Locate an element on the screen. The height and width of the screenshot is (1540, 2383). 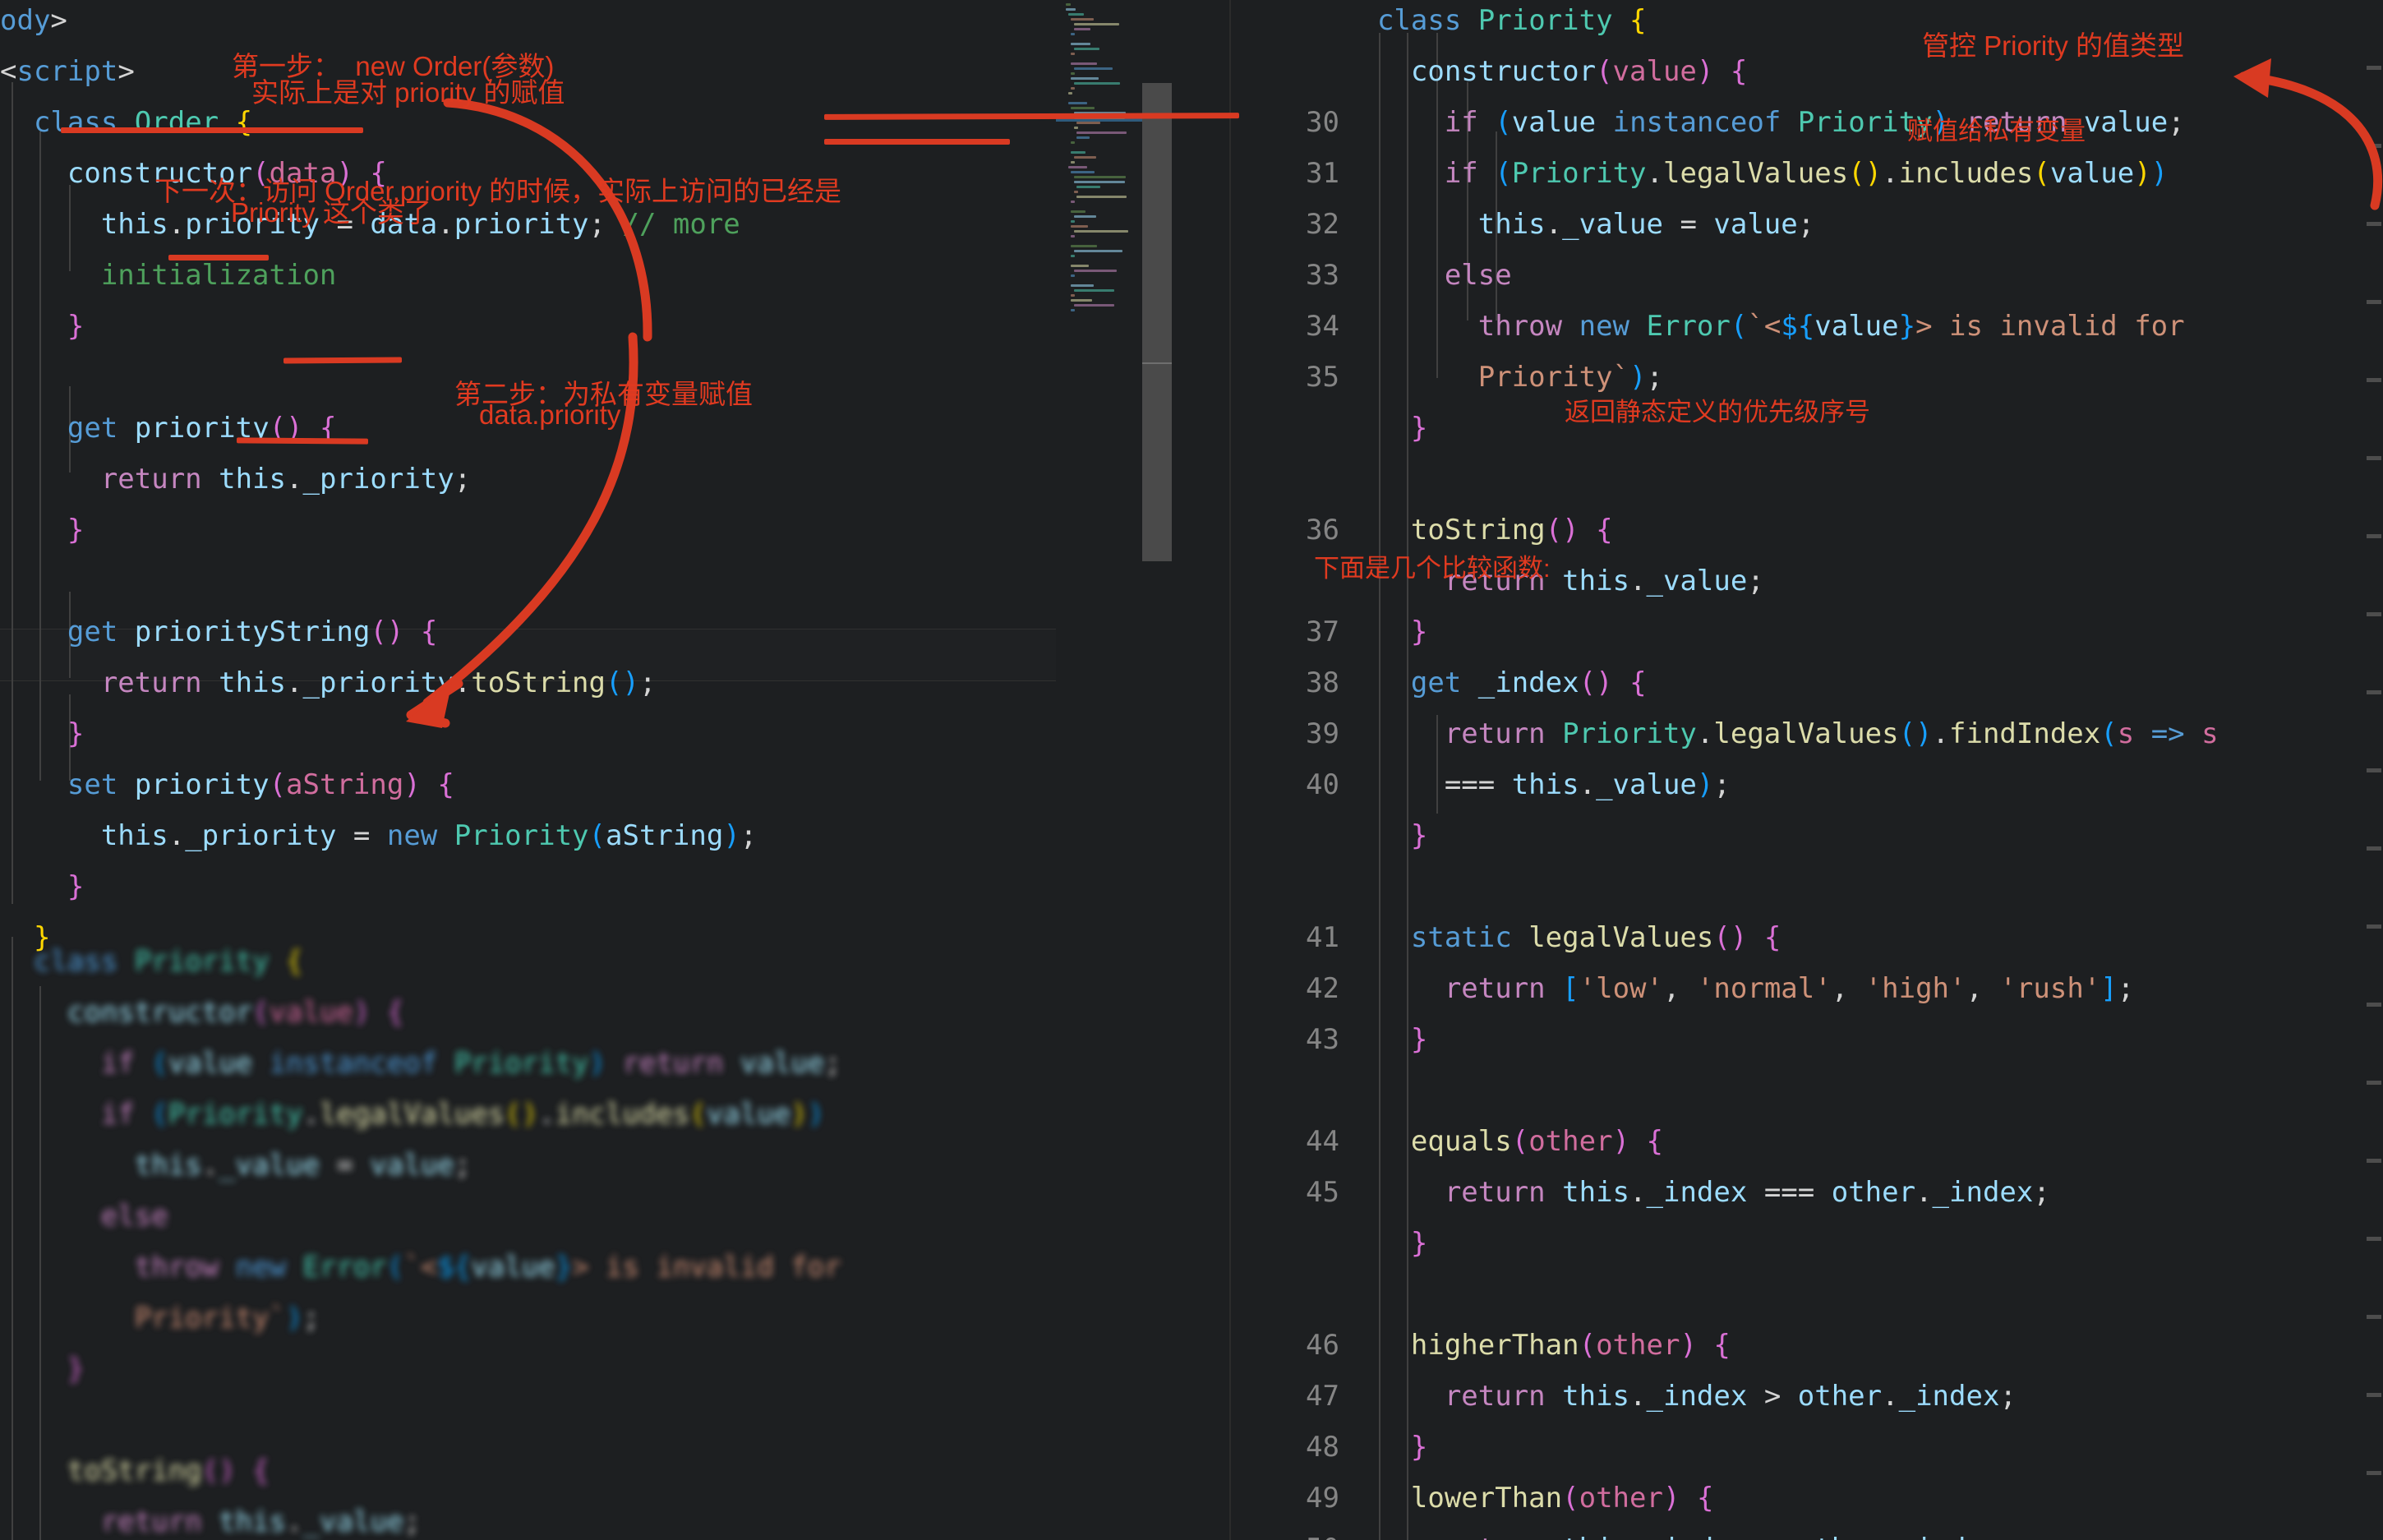
underline-legalvalues-includes is located at coordinates (1031, 117).